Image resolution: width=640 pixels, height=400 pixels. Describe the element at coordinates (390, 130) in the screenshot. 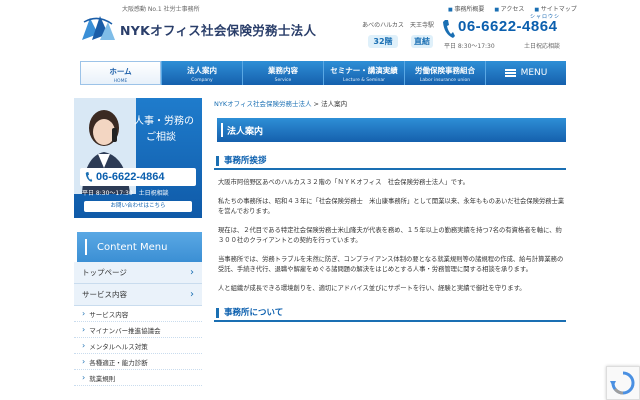

I see `page-title: 法人案内` at that location.